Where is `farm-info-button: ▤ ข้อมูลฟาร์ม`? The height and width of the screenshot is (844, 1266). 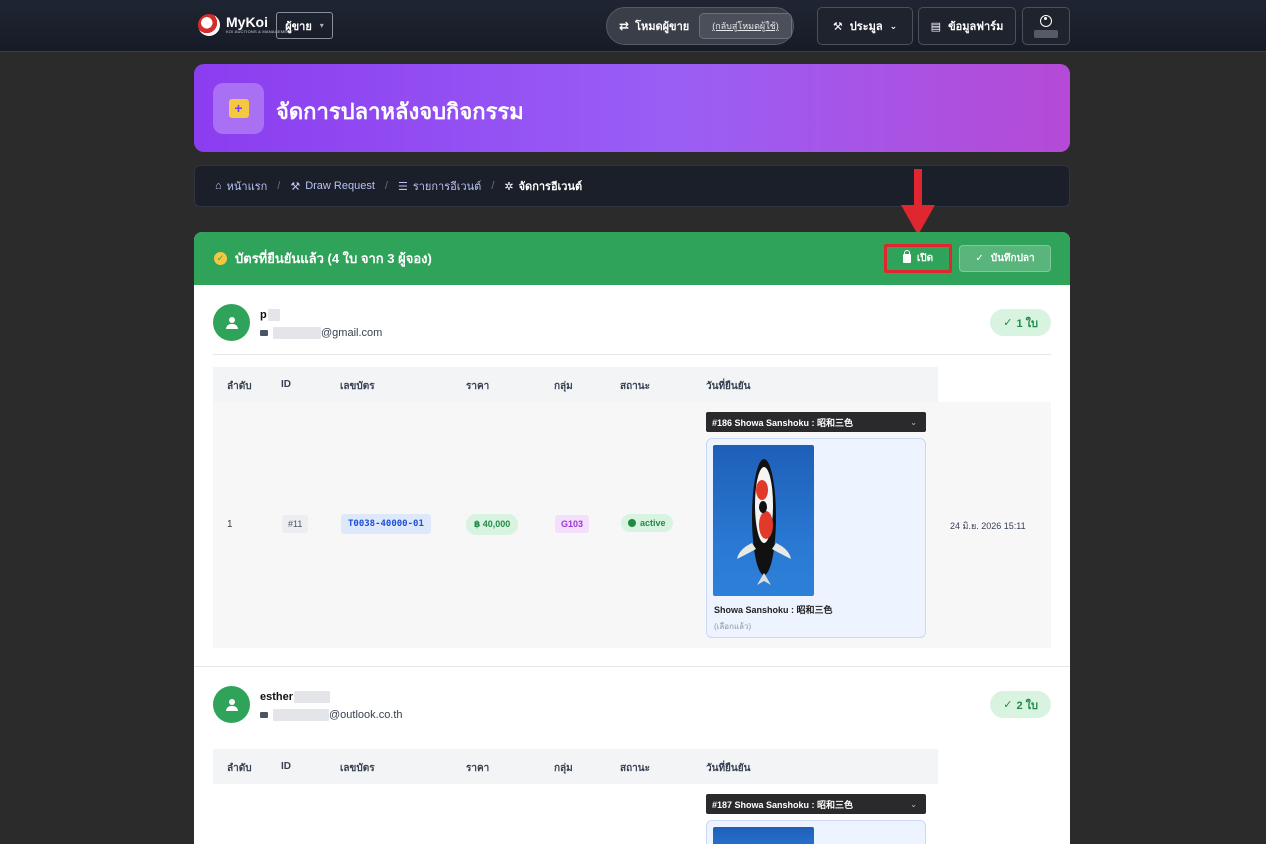
farm-info-button: ▤ ข้อมูลฟาร์ม is located at coordinates (967, 26).